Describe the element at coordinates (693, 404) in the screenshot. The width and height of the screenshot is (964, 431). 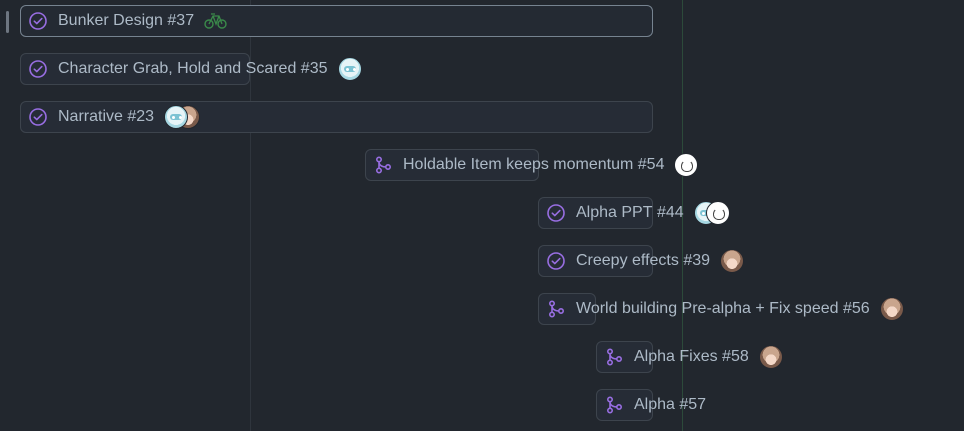
I see `item-number: #57` at that location.